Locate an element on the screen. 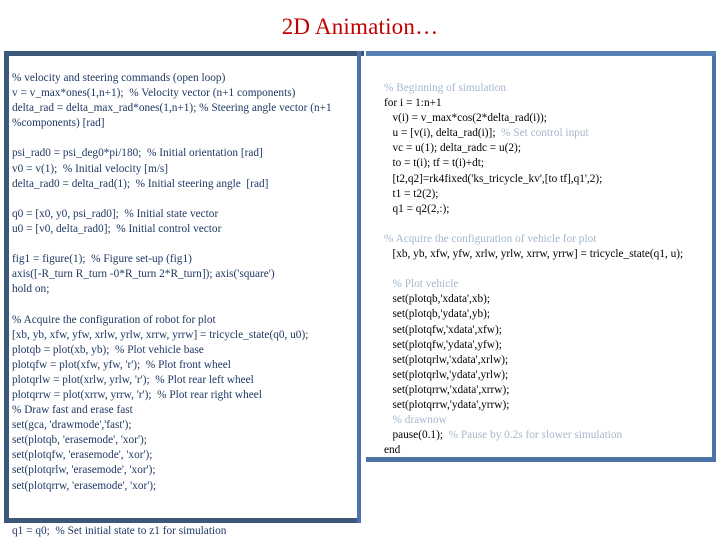  code-comment: % Set control input is located at coordinates (545, 133).